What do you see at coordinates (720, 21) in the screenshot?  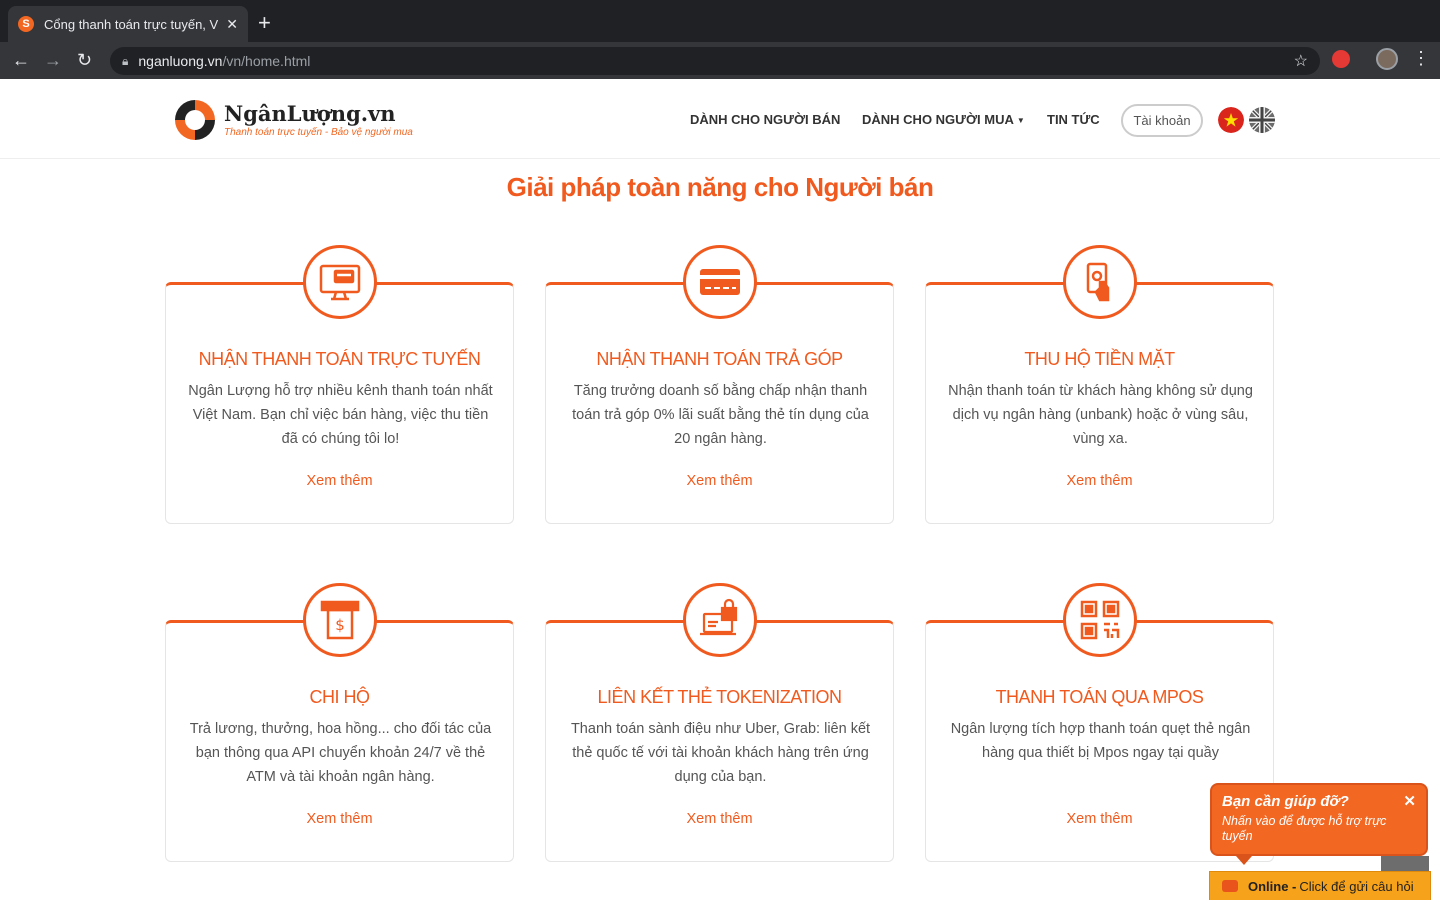 I see `browser-tab-strip: S Cổng thanh toán trực tuyến, Ví ✕ +` at bounding box center [720, 21].